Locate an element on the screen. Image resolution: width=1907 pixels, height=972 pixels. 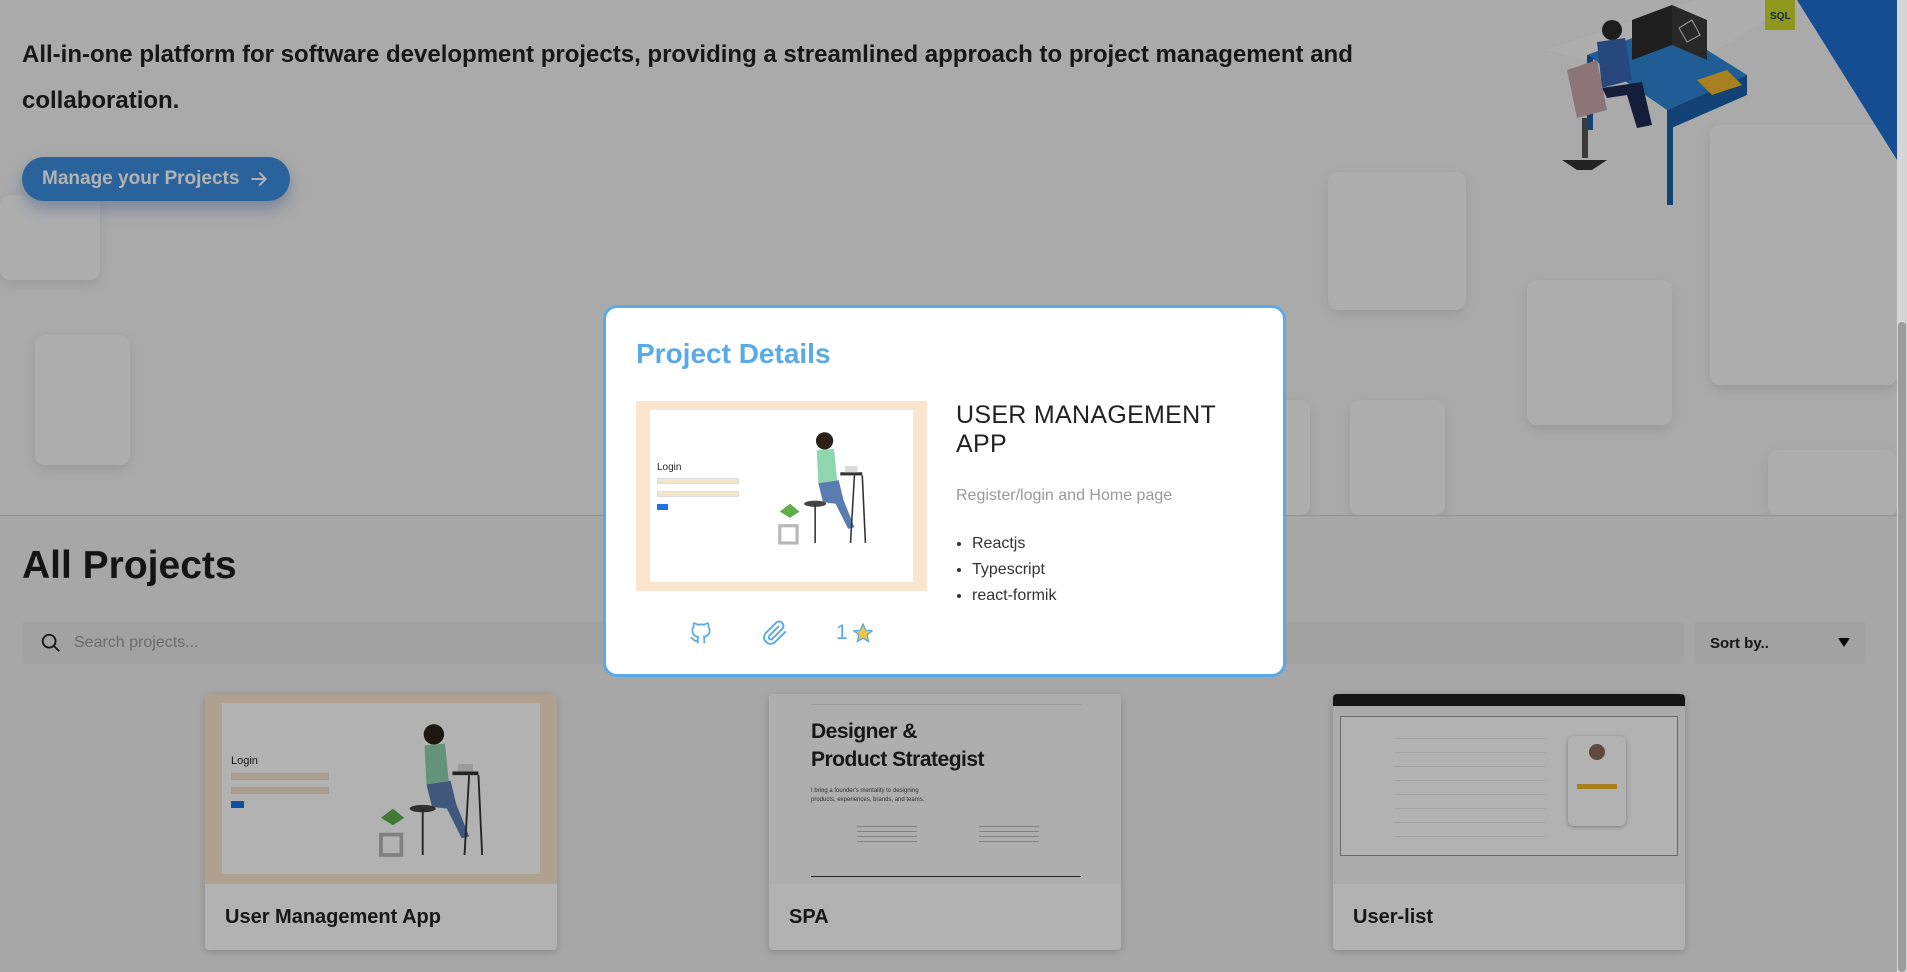
modal-actions: 1 is located at coordinates (781, 633).